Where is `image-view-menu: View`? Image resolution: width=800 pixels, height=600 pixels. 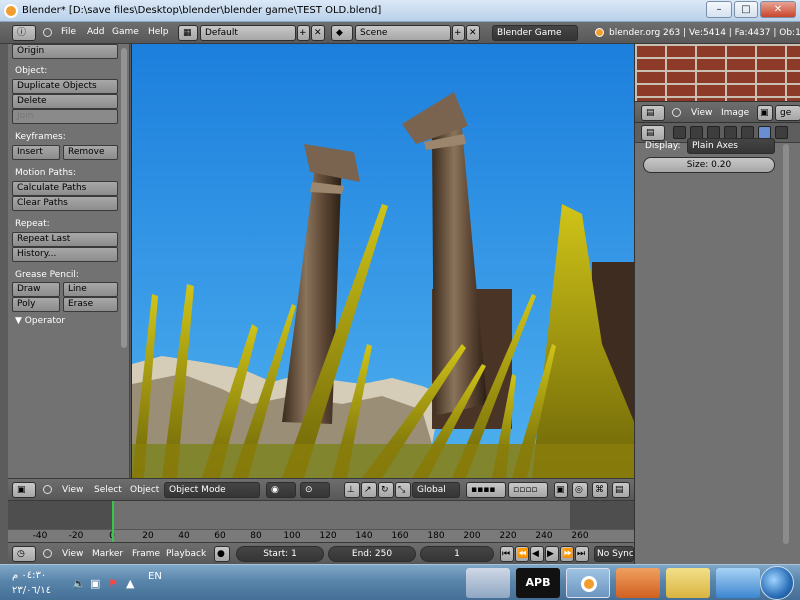 image-view-menu: View is located at coordinates (701, 113).